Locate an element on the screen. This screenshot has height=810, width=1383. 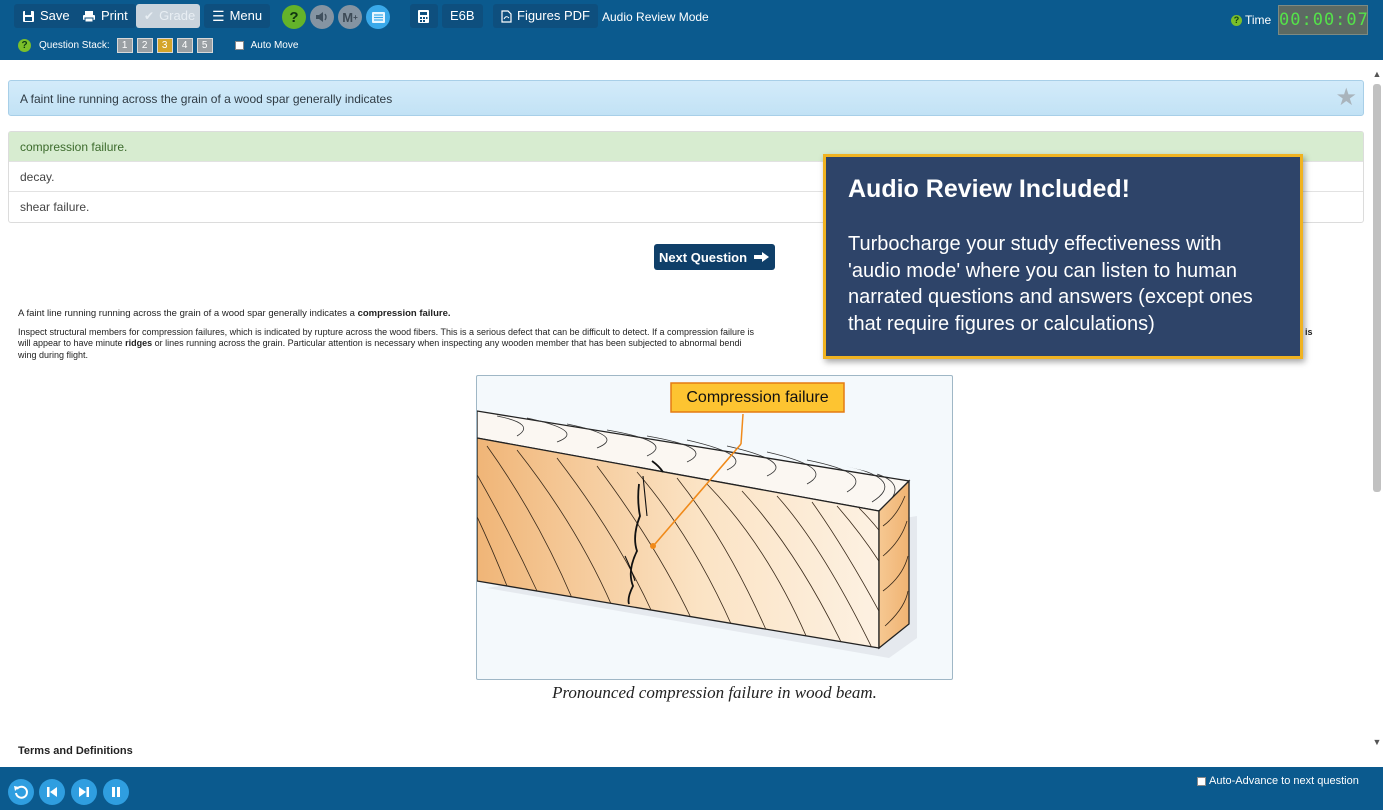
detail-line-2-start: will appear to have minute is located at coordinates (70, 343).